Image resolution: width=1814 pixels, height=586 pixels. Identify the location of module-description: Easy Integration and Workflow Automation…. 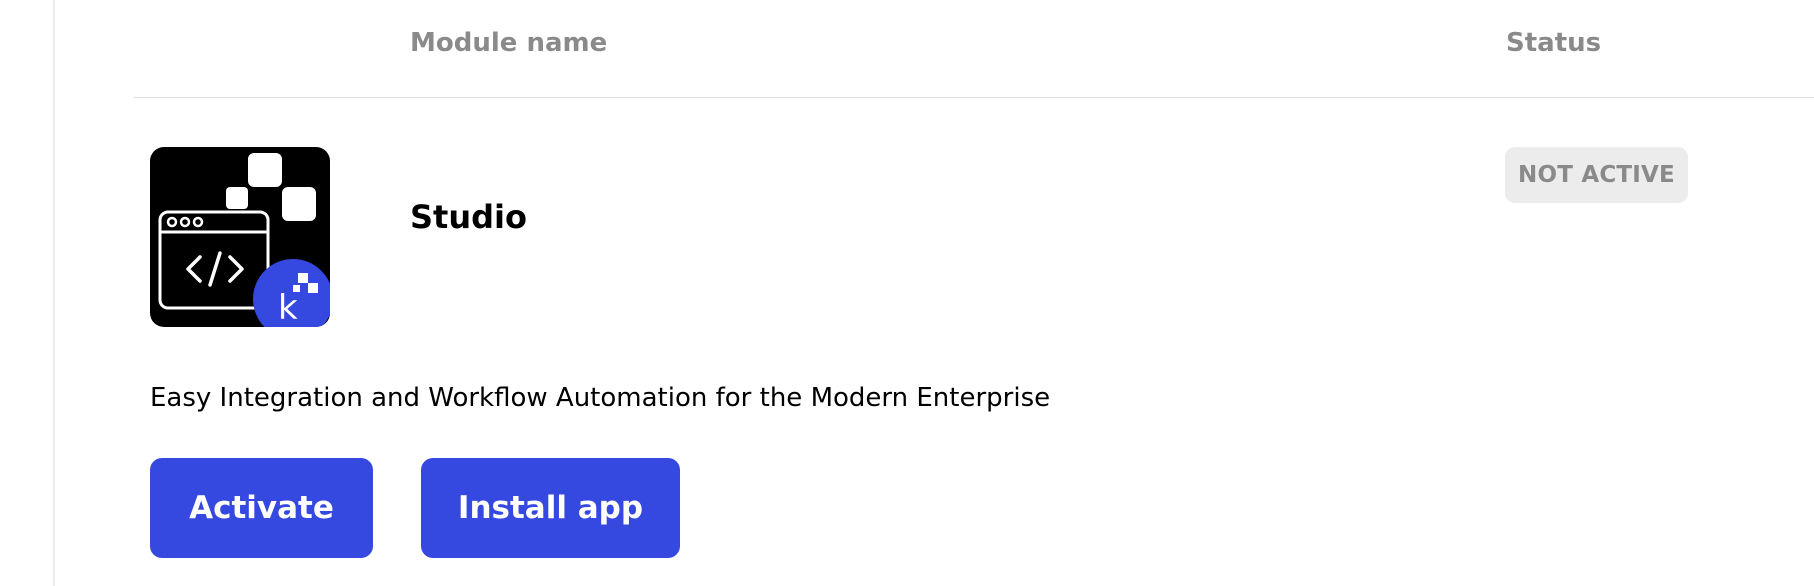
(600, 398).